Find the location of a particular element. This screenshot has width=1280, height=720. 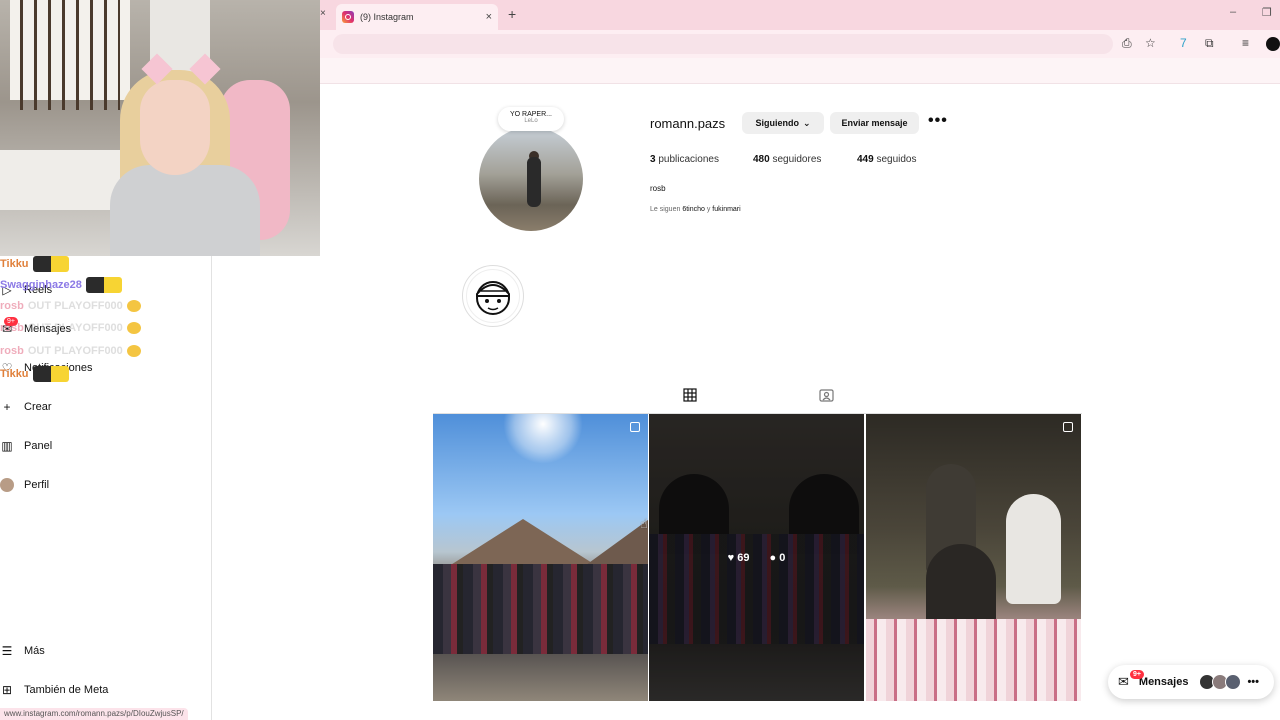

grid-icon is located at coordinates (690, 395).